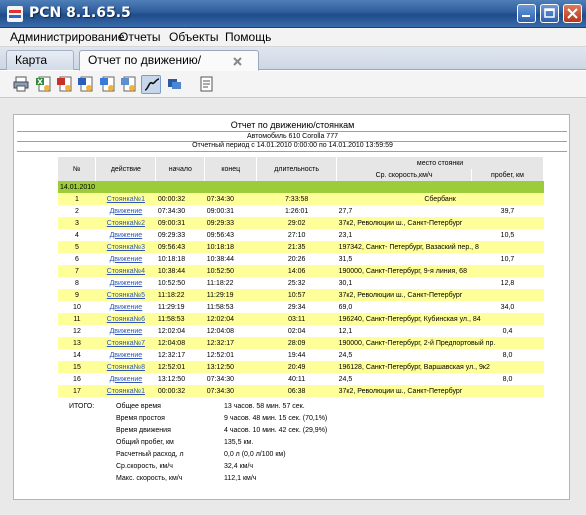 The image size is (586, 515). I want to click on summary-label: Макс. скорость, км/ч, so click(149, 478).